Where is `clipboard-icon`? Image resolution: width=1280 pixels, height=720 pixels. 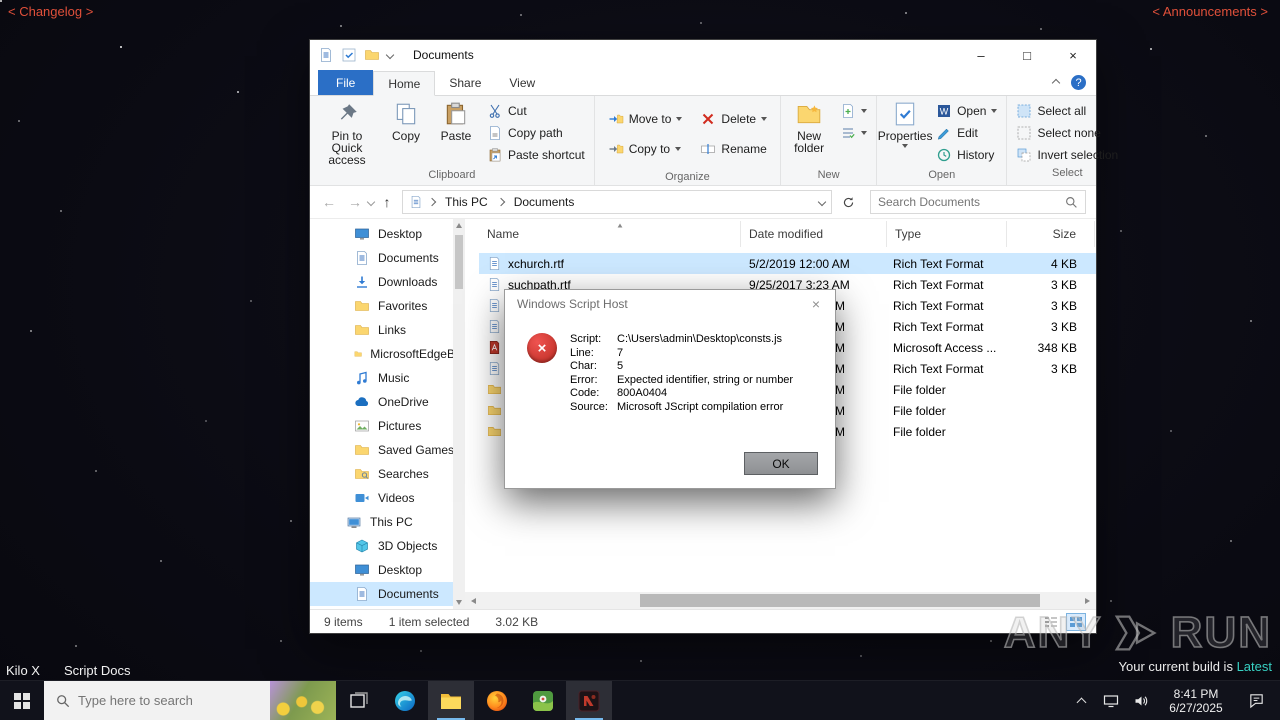 clipboard-icon is located at coordinates (456, 113).